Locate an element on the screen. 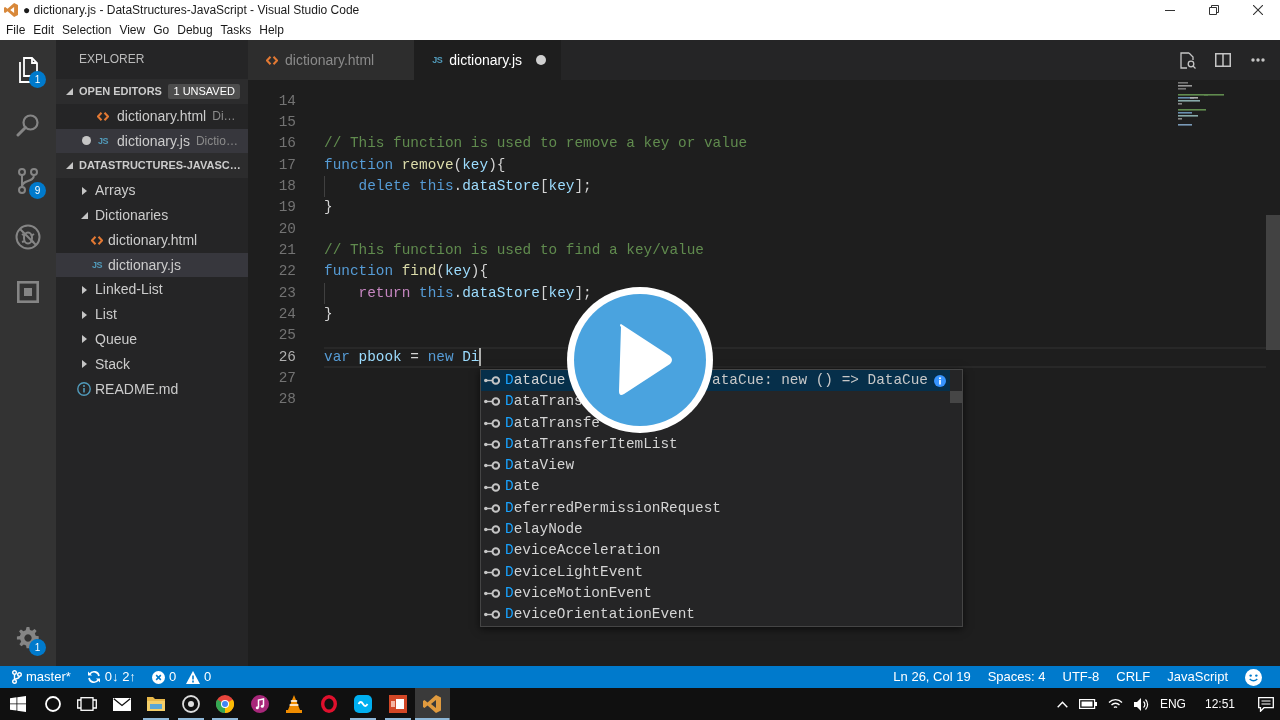 This screenshot has width=1280, height=720. search-icon is located at coordinates (28, 125).